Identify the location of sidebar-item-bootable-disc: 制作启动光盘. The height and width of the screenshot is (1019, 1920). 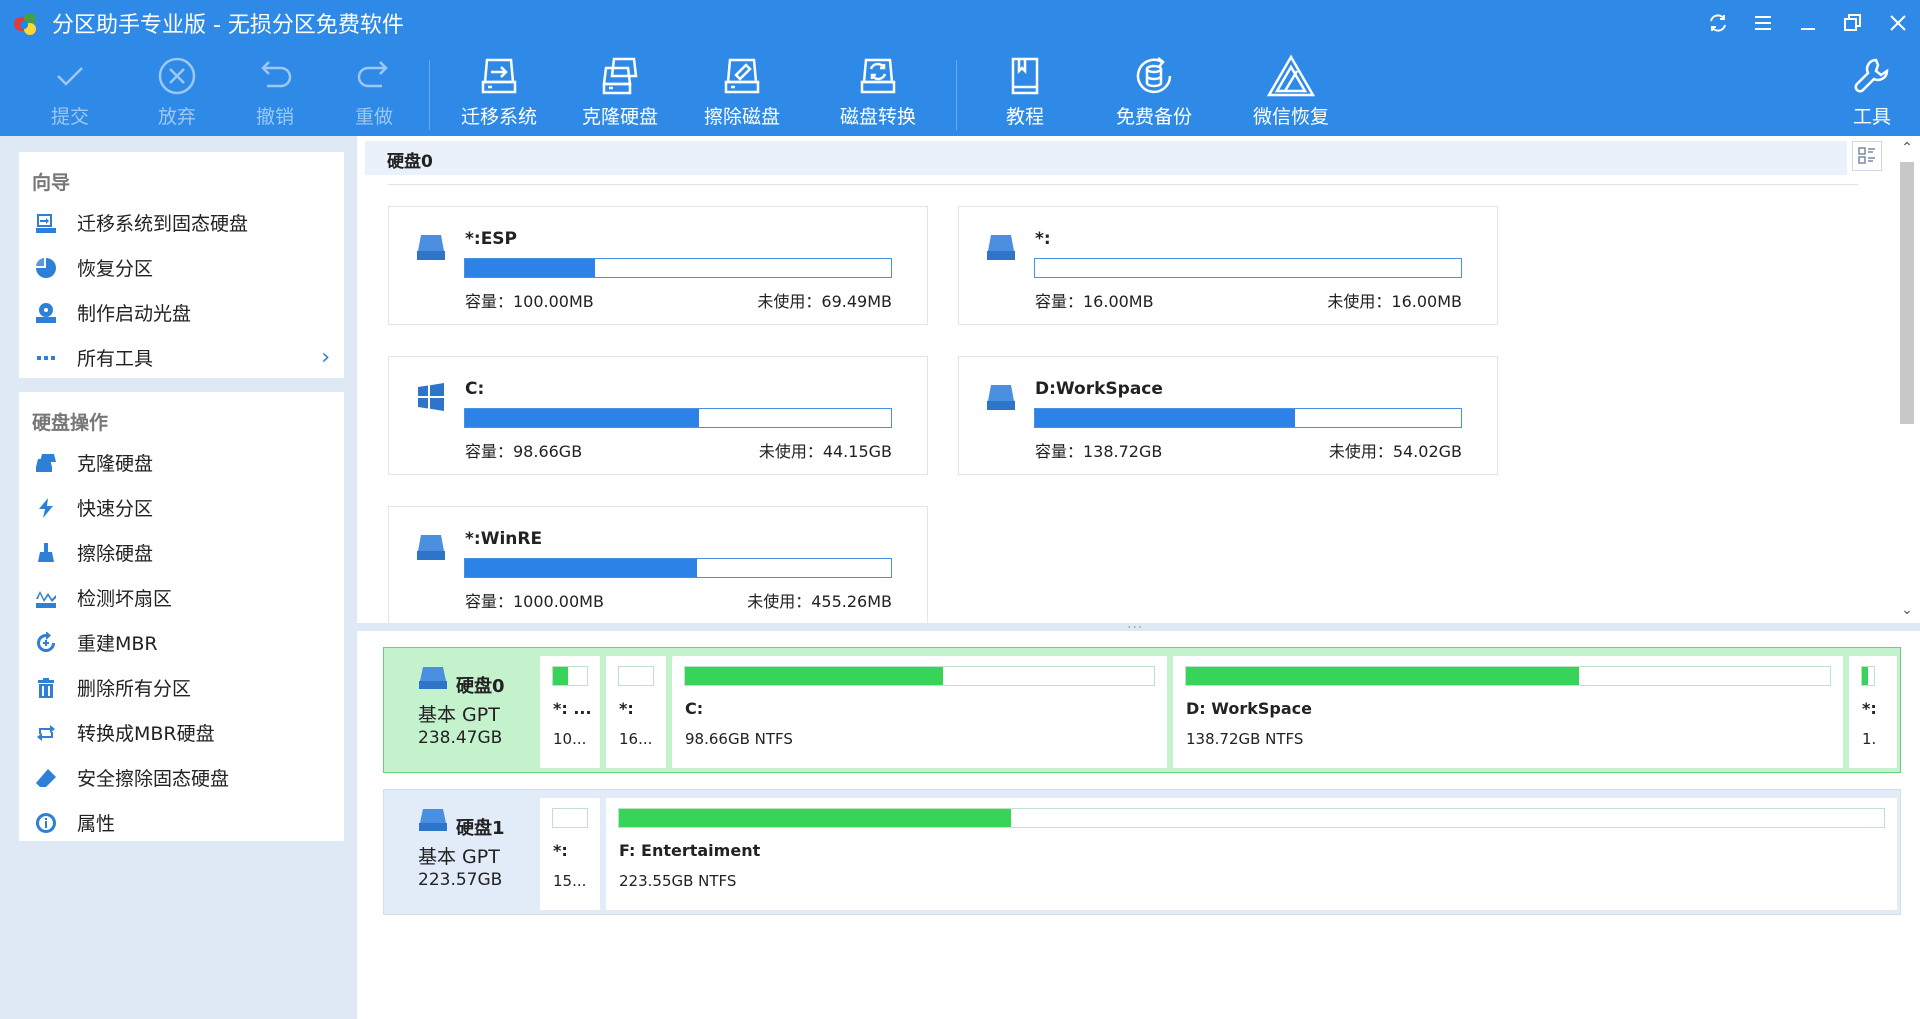
(181, 312).